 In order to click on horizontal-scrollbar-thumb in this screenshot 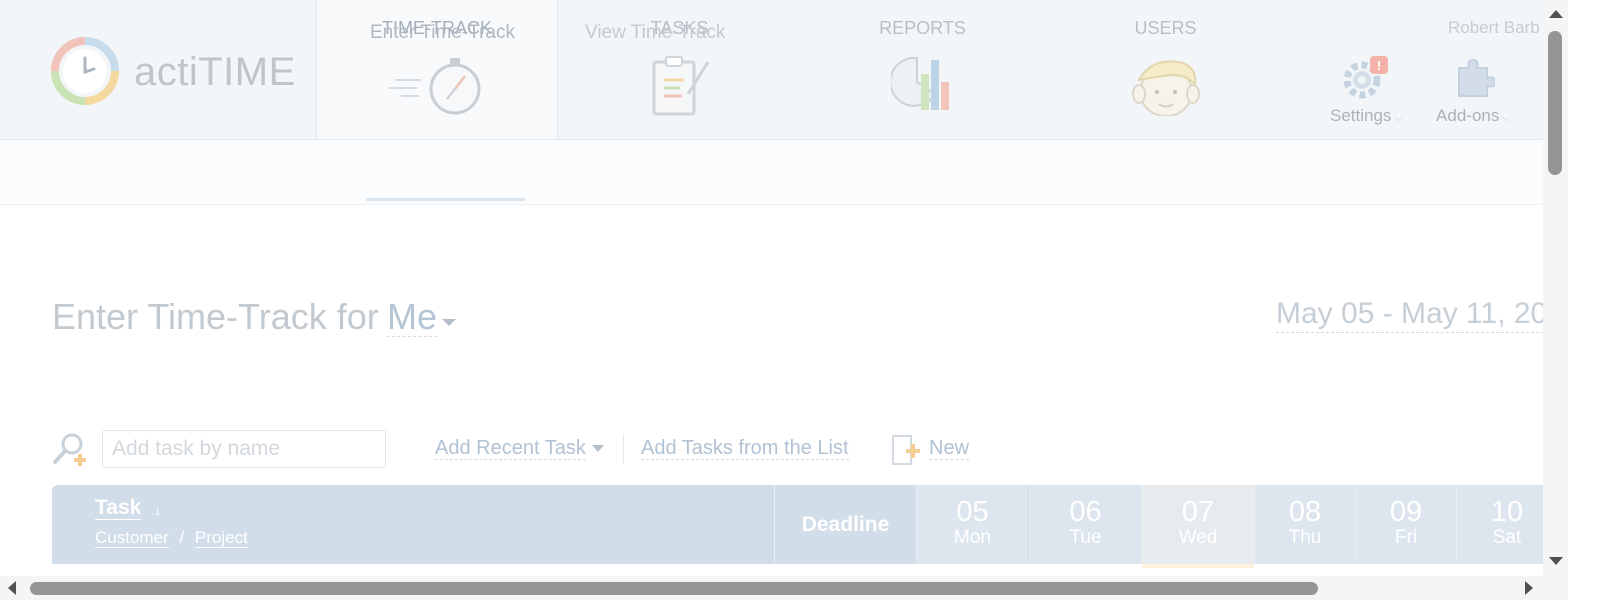, I will do `click(674, 588)`.